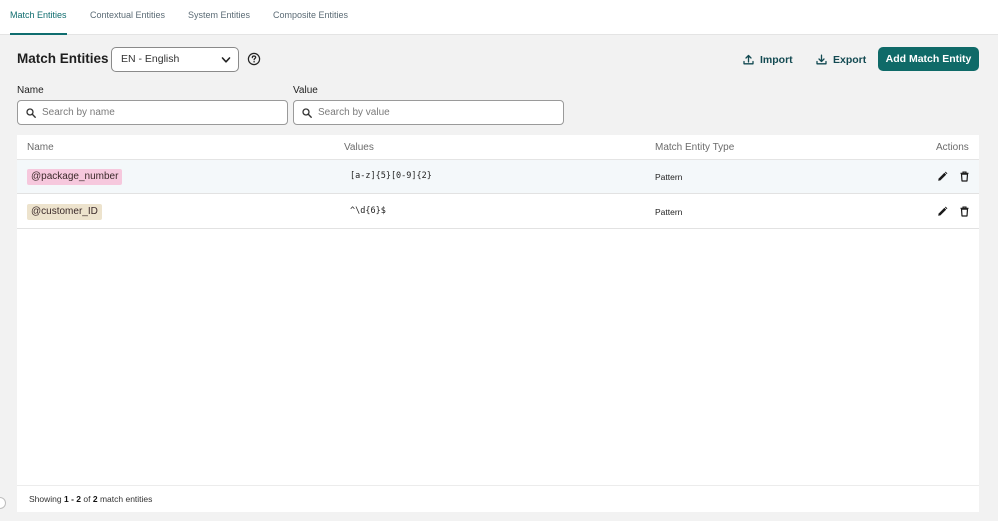 This screenshot has height=521, width=998. Describe the element at coordinates (498, 147) in the screenshot. I see `table-header: Name Values Match Entity Type Actions` at that location.